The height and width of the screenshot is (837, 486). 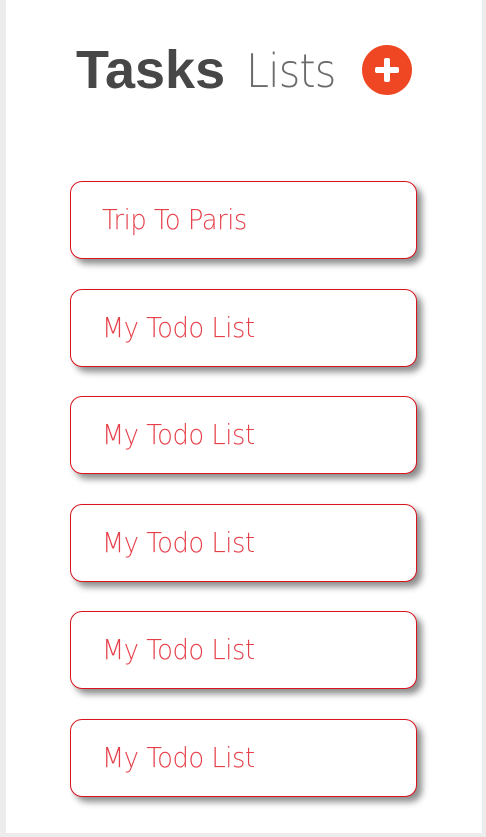 What do you see at coordinates (174, 219) in the screenshot?
I see `list-item-label: Trip To Paris` at bounding box center [174, 219].